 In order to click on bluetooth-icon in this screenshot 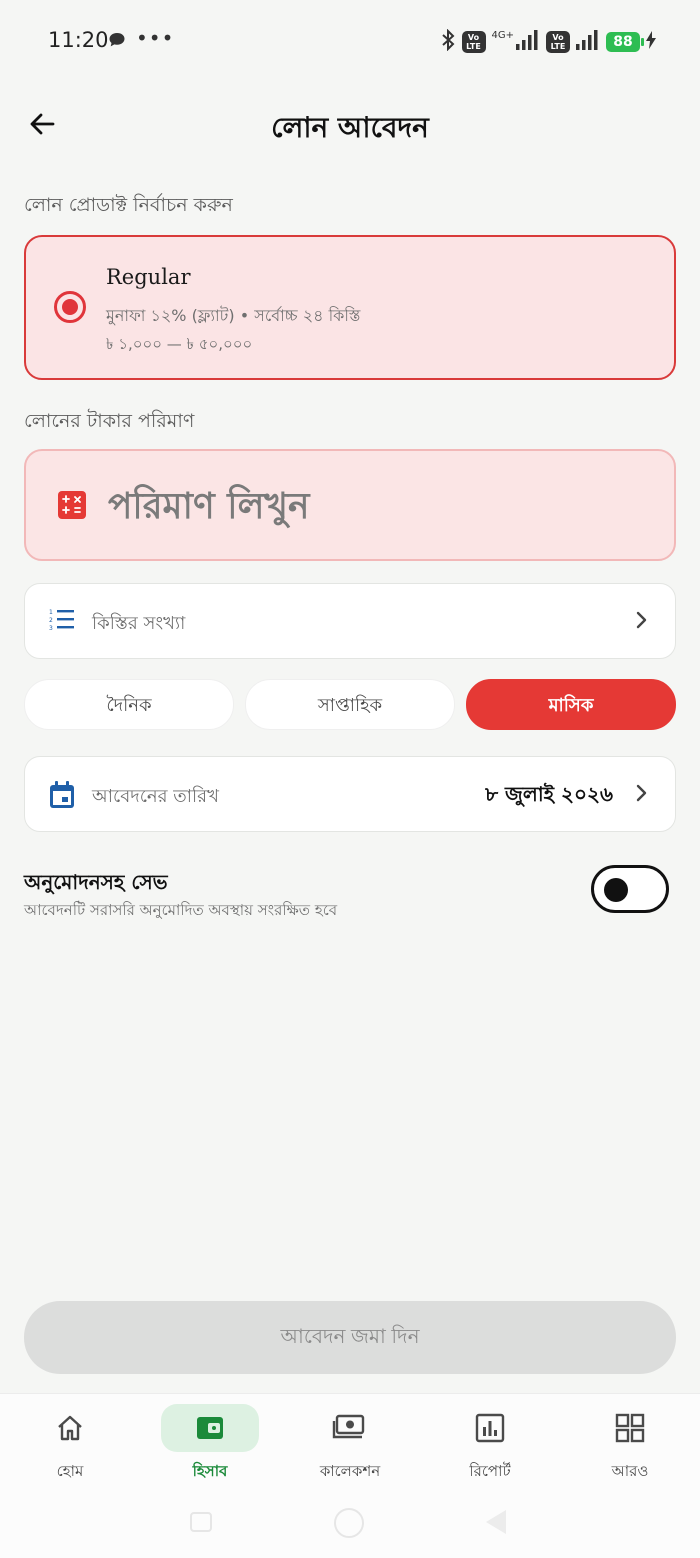, I will do `click(448, 41)`.